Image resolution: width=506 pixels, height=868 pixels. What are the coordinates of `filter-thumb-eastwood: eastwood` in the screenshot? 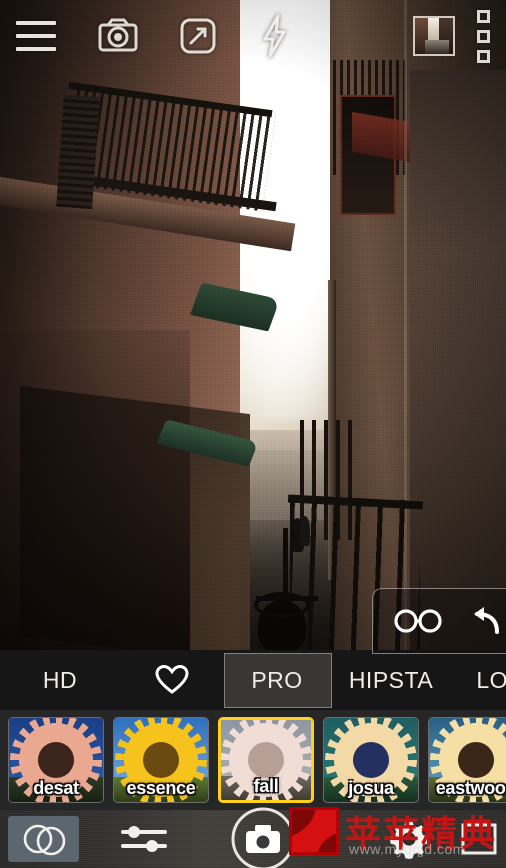 It's located at (467, 760).